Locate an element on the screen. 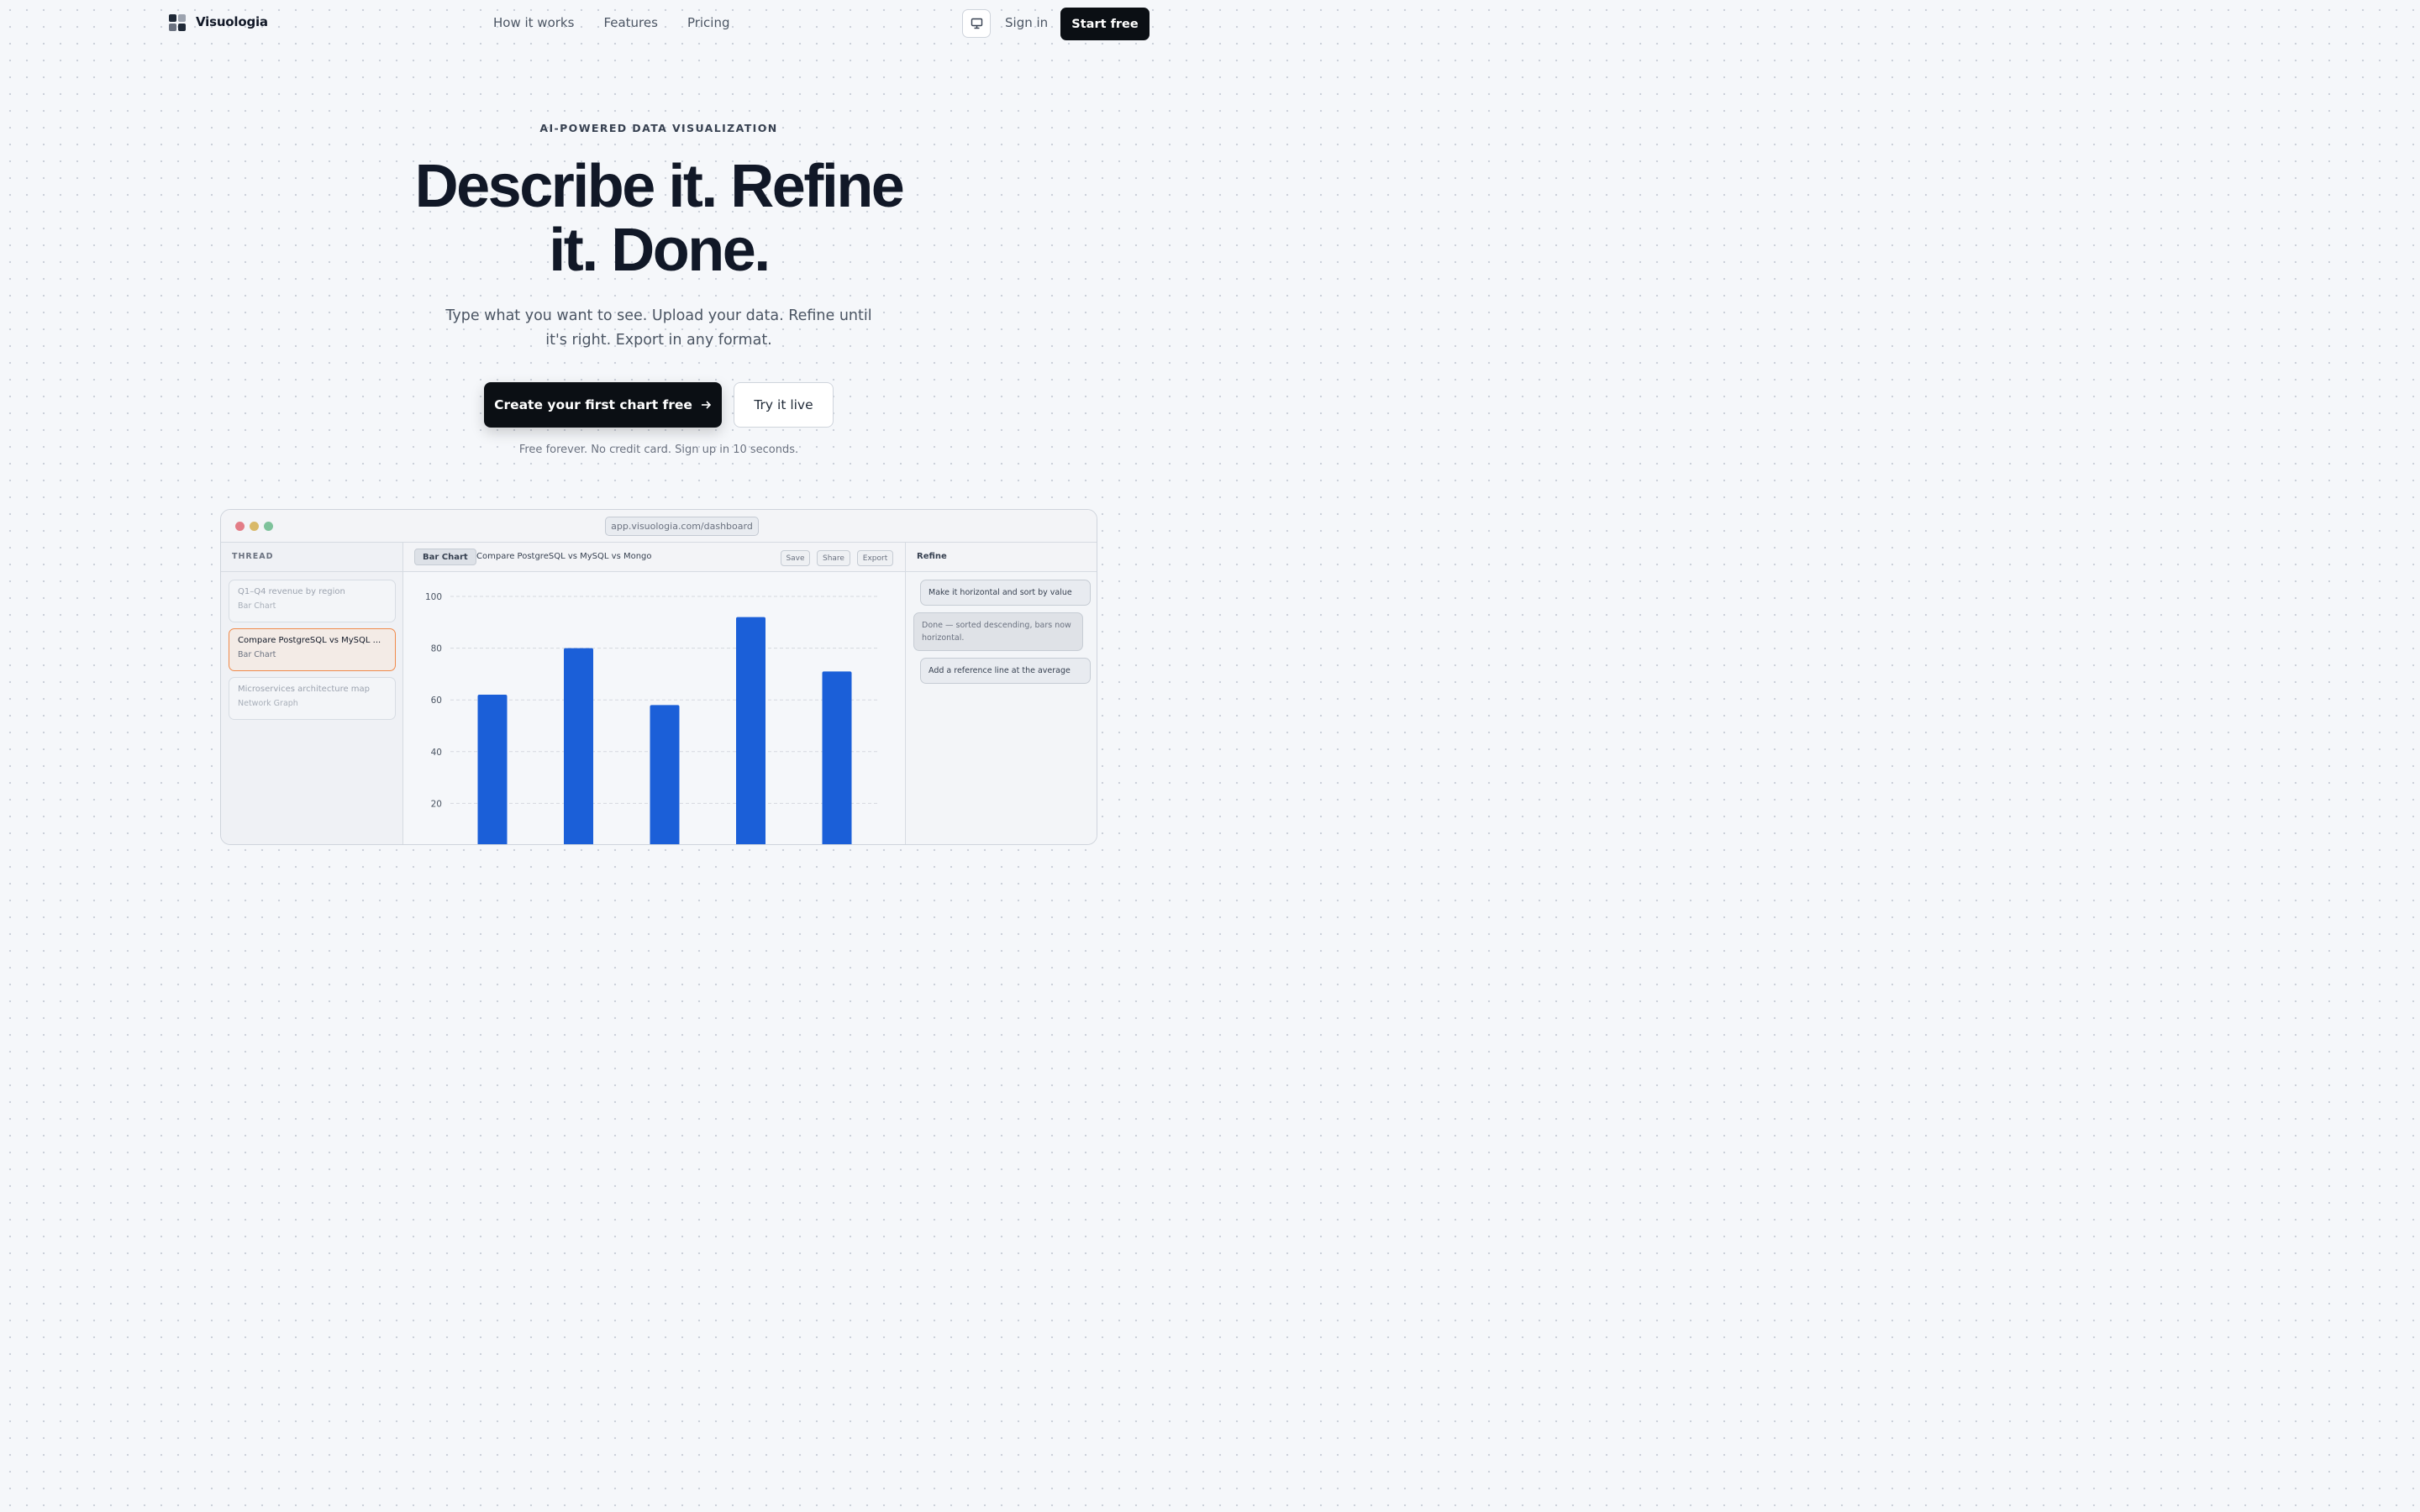  thread-heading: THREAD is located at coordinates (311, 557).